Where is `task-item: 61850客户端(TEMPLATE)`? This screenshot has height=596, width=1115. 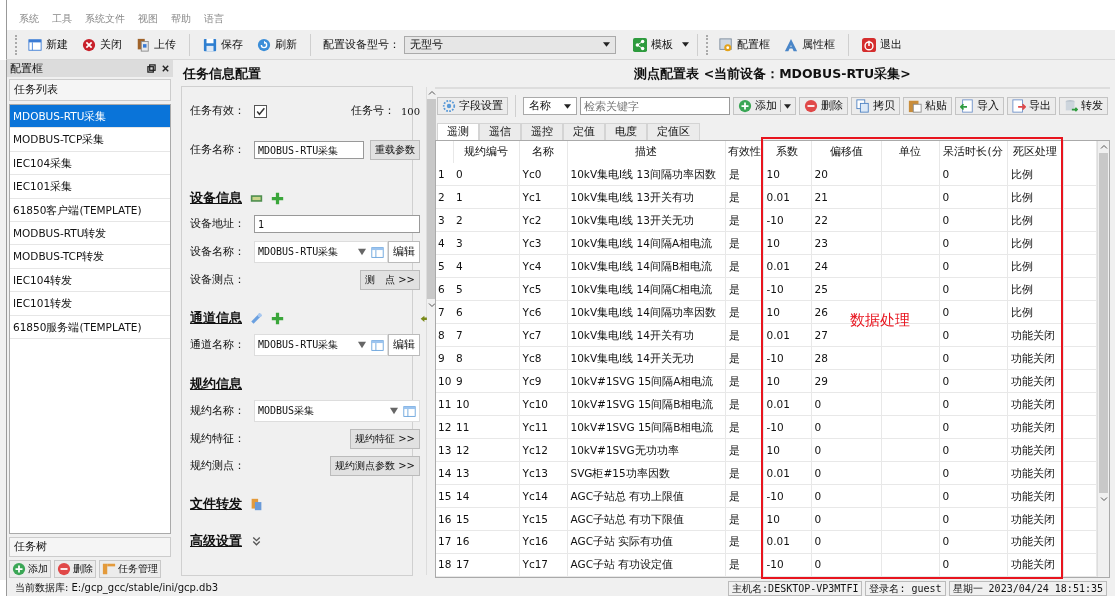 task-item: 61850客户端(TEMPLATE) is located at coordinates (90, 210).